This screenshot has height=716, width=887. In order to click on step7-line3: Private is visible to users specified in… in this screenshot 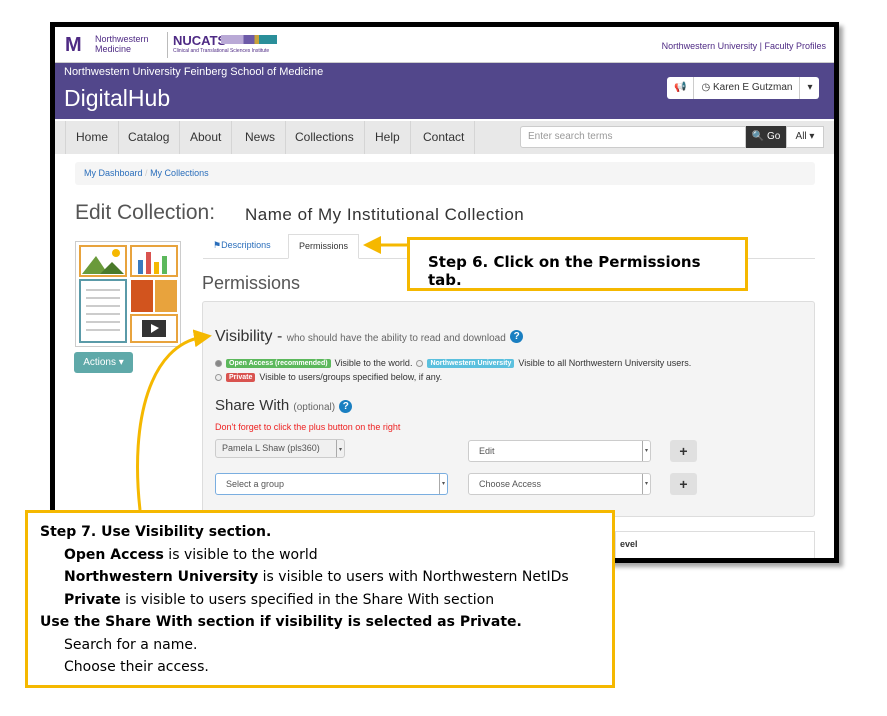, I will do `click(320, 600)`.